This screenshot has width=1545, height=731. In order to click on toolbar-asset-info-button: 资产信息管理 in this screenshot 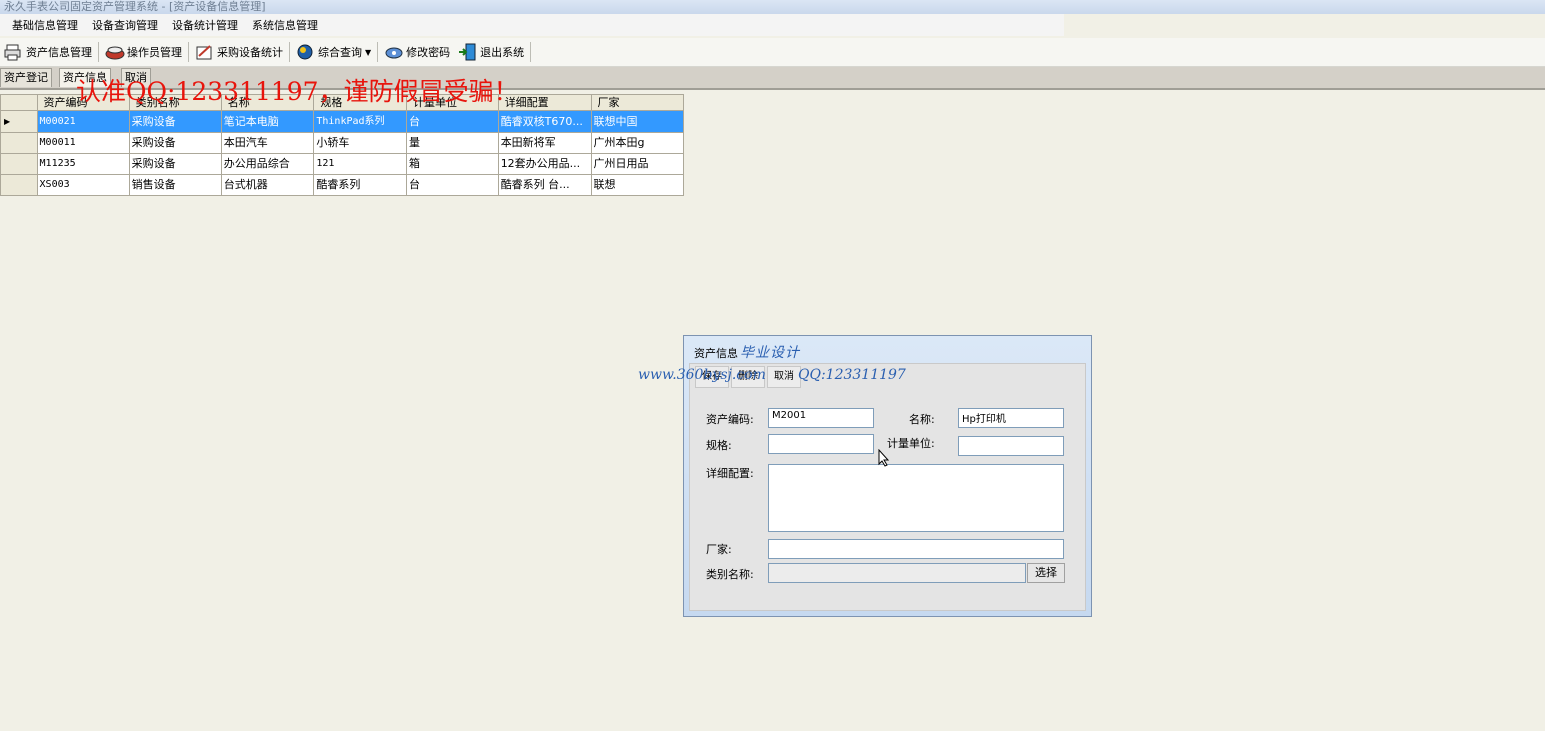, I will do `click(48, 52)`.